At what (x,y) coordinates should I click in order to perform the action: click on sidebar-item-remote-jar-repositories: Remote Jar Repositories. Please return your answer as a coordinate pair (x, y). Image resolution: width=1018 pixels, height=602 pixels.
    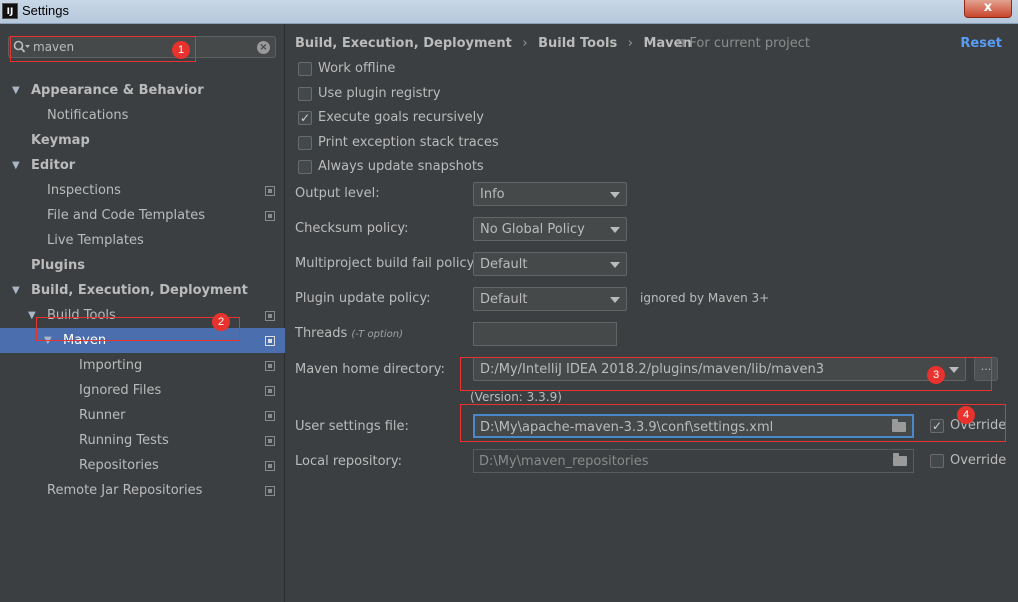
    Looking at the image, I should click on (142, 490).